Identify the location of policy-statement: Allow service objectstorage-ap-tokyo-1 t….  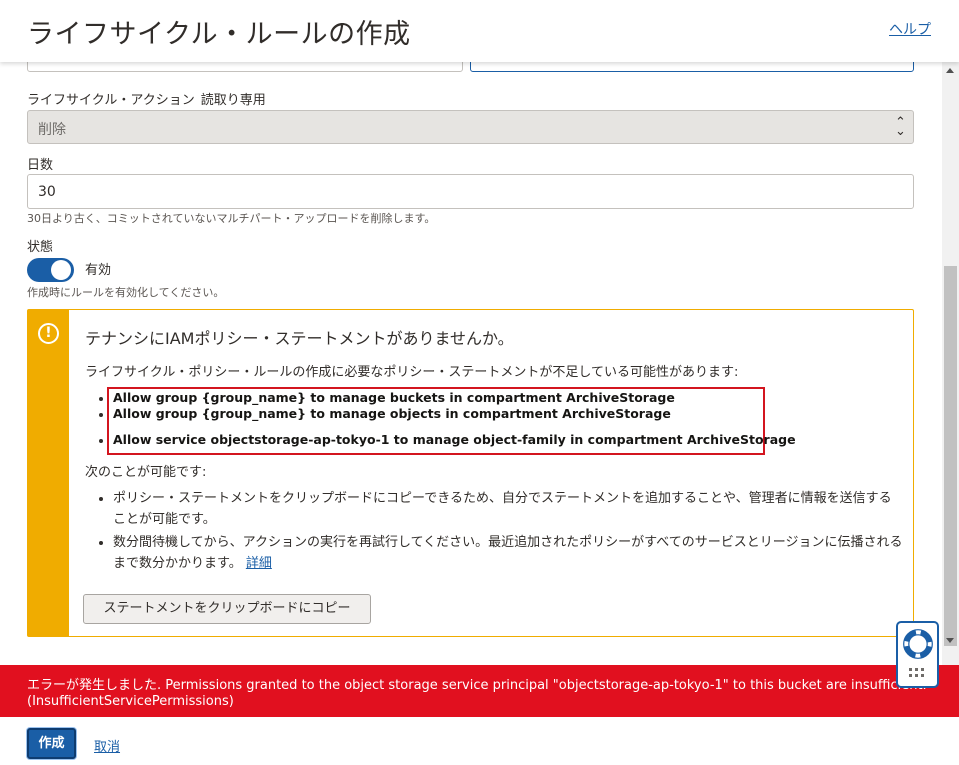
(454, 439).